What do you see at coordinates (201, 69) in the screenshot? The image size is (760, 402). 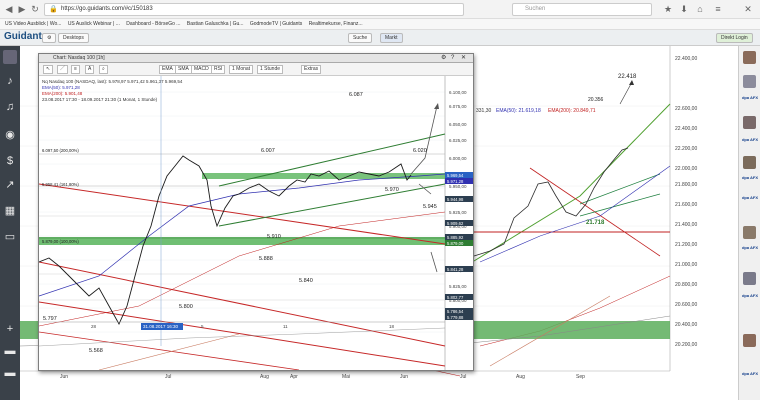 I see `macd-button: MACD` at bounding box center [201, 69].